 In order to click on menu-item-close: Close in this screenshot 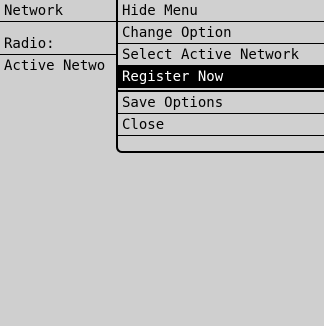, I will do `click(221, 125)`.